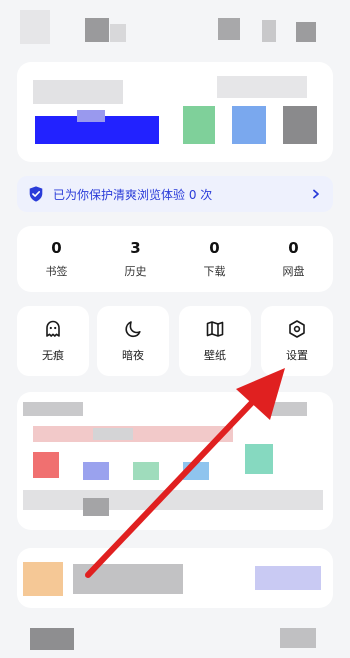 This screenshot has height=658, width=350. Describe the element at coordinates (293, 259) in the screenshot. I see `stat-cloud-drive: 0 网盘` at that location.